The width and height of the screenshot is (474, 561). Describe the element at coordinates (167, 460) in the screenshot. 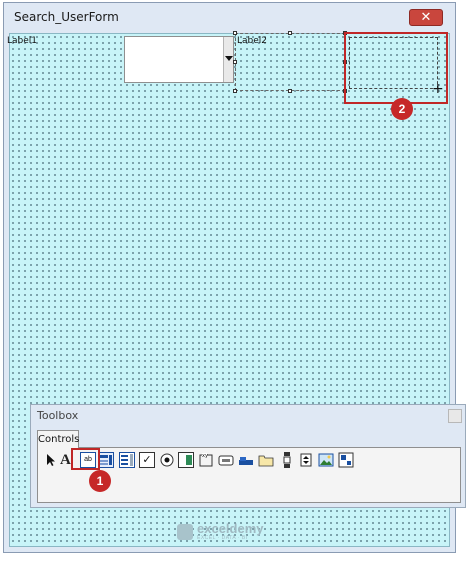

I see `optionbutton-icon` at that location.